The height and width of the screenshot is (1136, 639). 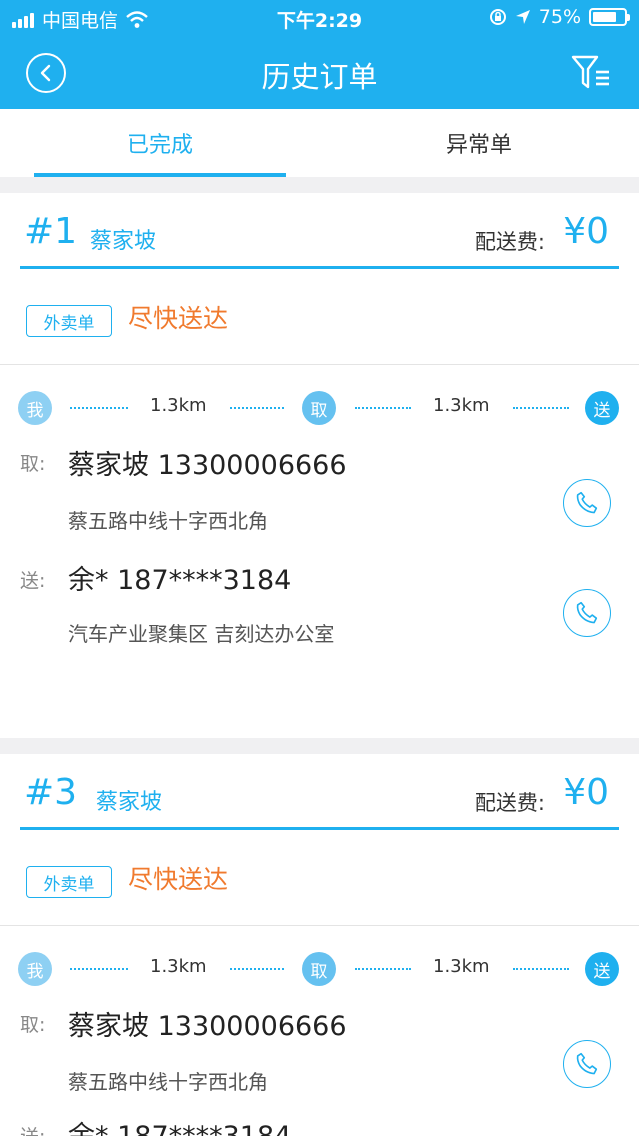 What do you see at coordinates (604, 17) in the screenshot?
I see `battery-fill` at bounding box center [604, 17].